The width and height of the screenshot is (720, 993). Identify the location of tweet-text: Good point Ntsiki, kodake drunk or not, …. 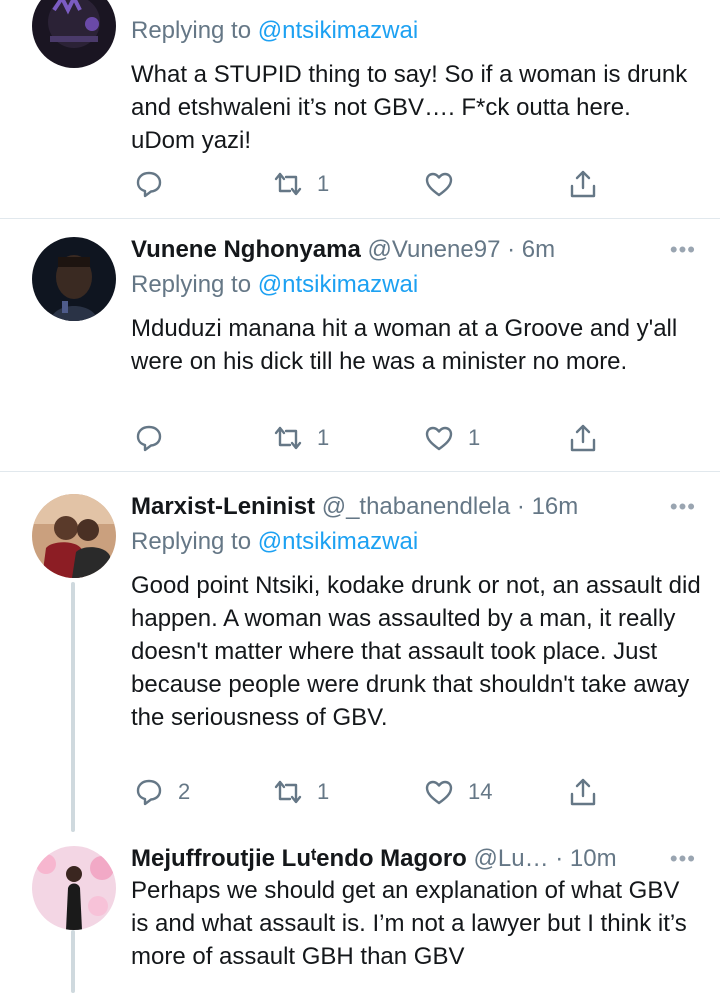
(416, 651).